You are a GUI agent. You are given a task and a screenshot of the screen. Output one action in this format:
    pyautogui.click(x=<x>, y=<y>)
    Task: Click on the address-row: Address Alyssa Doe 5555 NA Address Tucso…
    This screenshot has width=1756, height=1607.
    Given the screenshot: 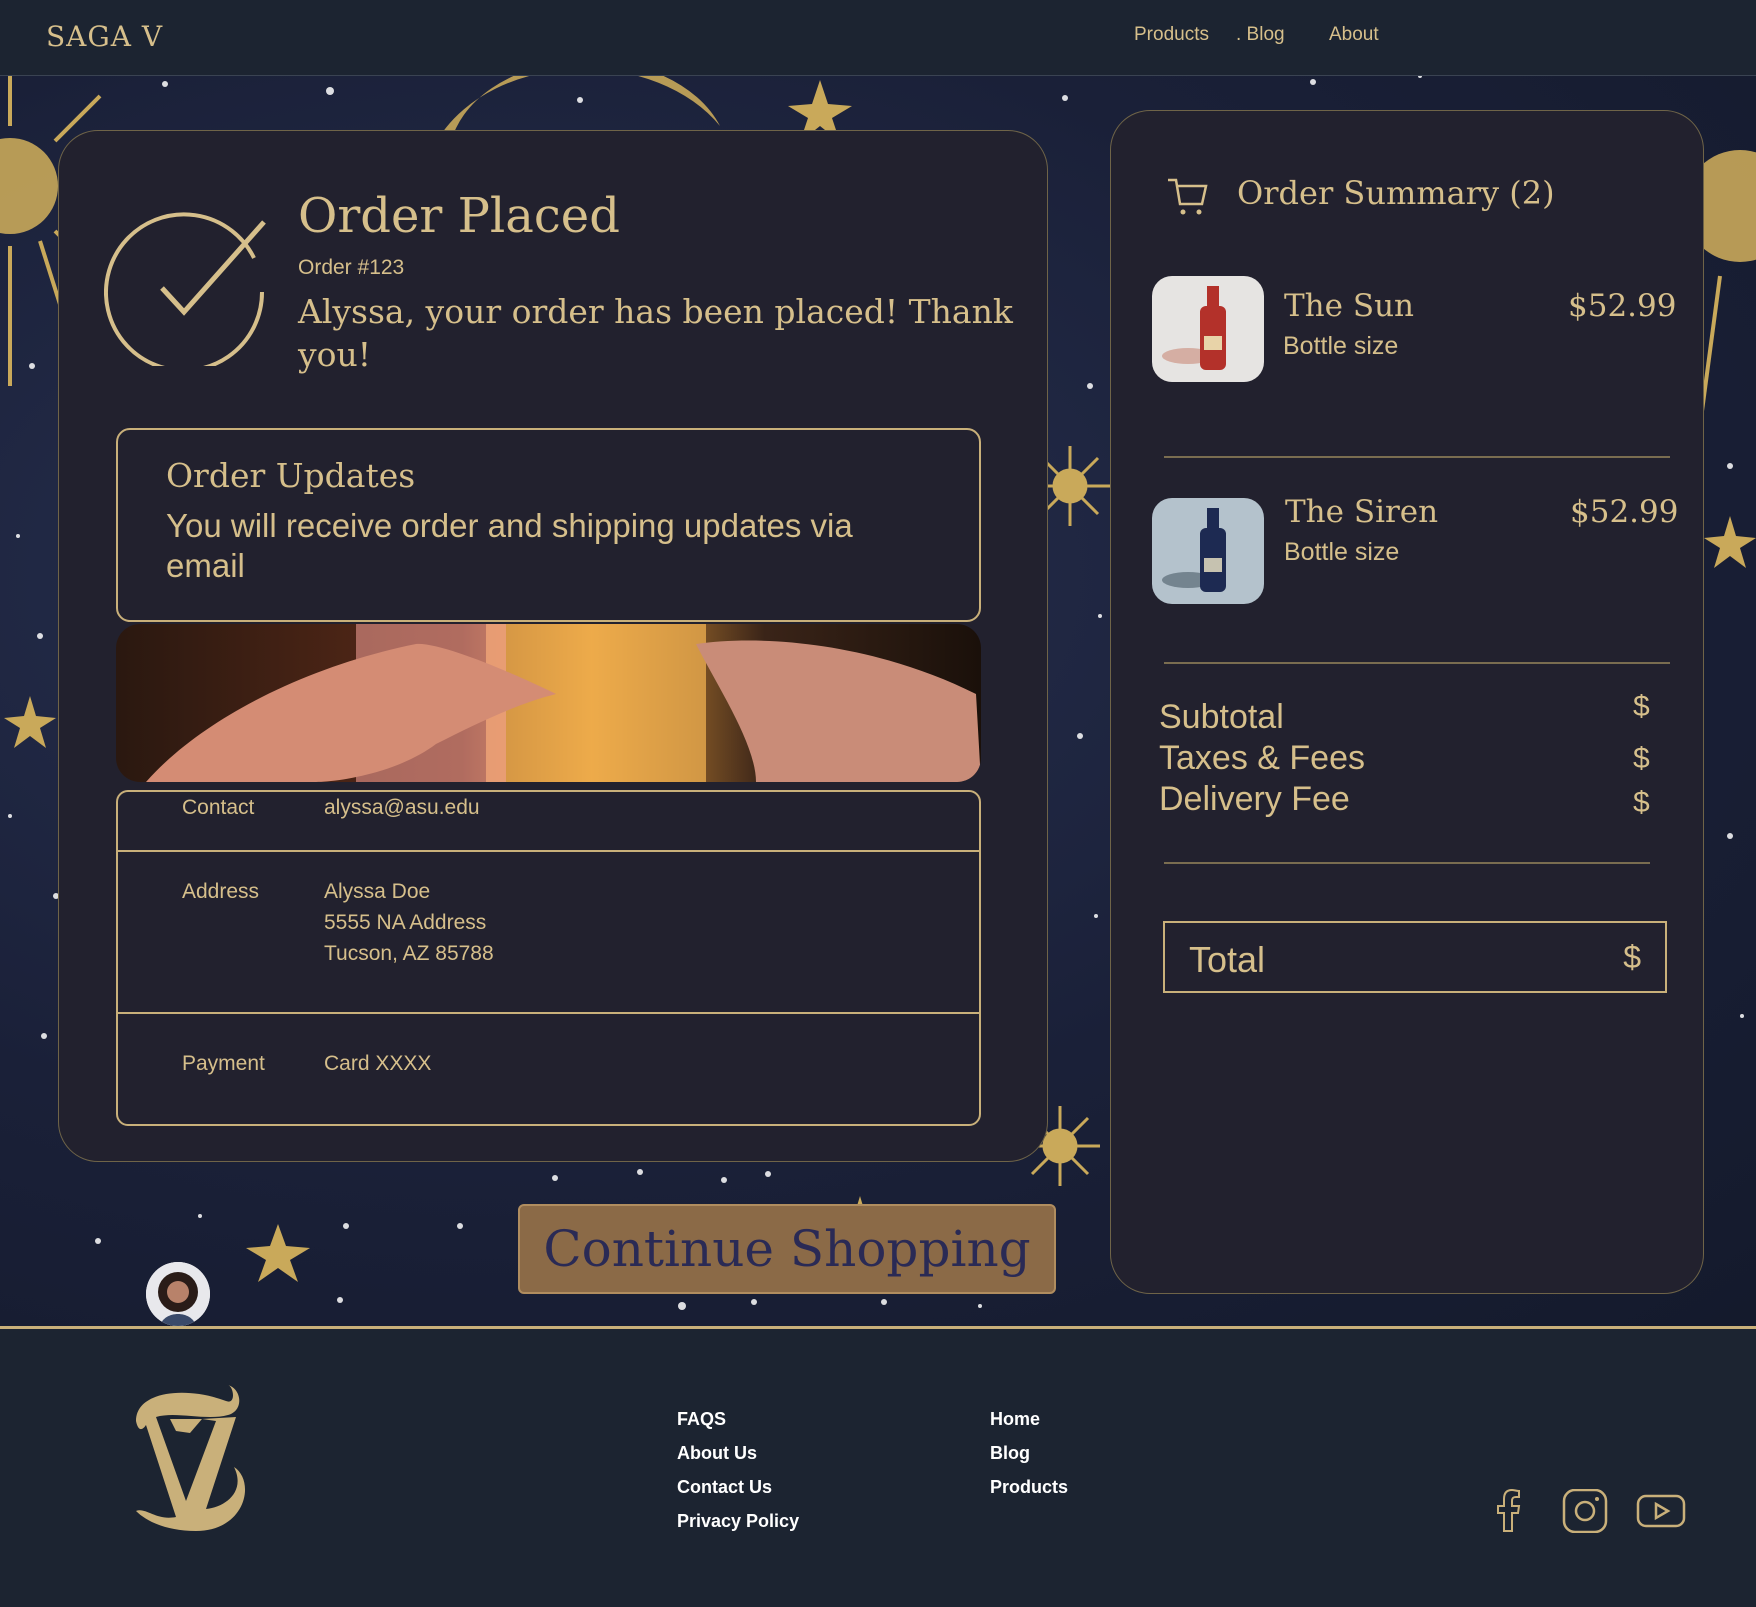 What is the action you would take?
    pyautogui.click(x=548, y=933)
    